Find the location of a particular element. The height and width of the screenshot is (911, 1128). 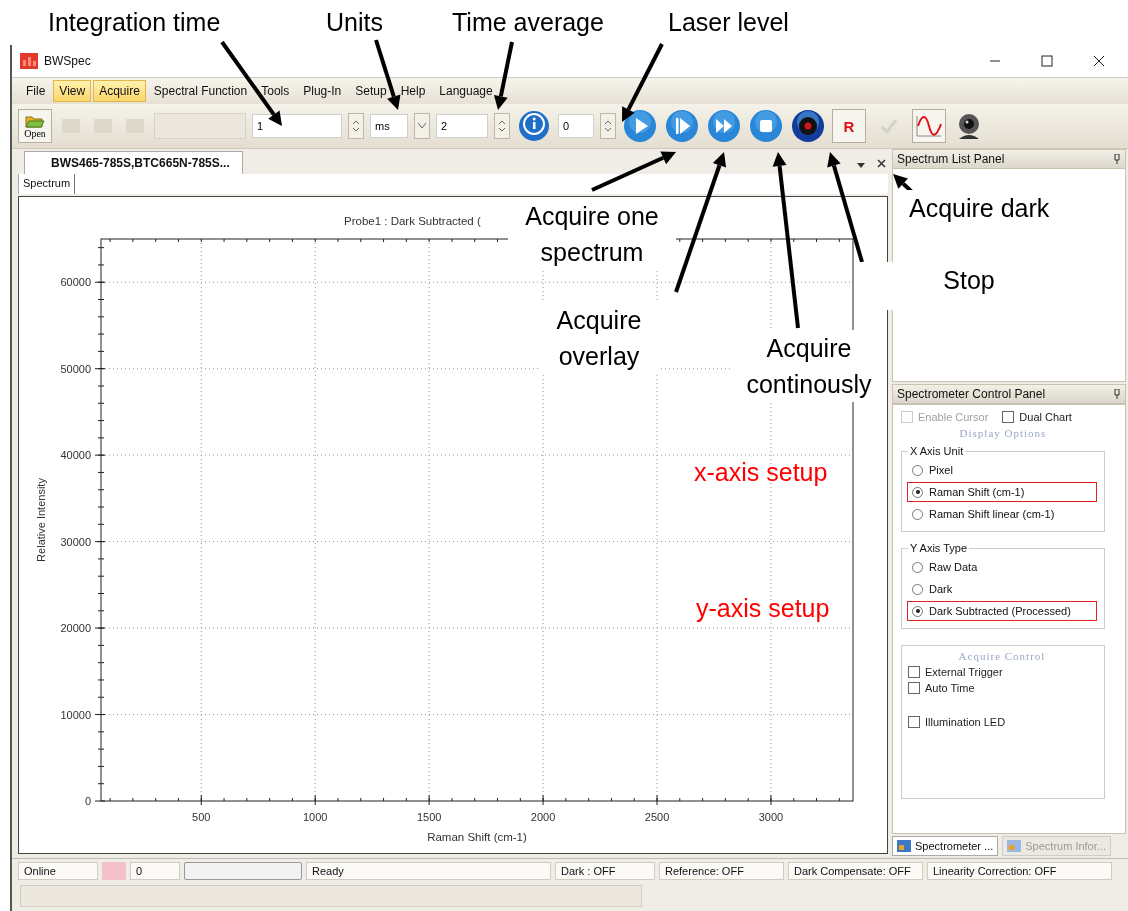

menu-item: Acquire is located at coordinates (119, 91).